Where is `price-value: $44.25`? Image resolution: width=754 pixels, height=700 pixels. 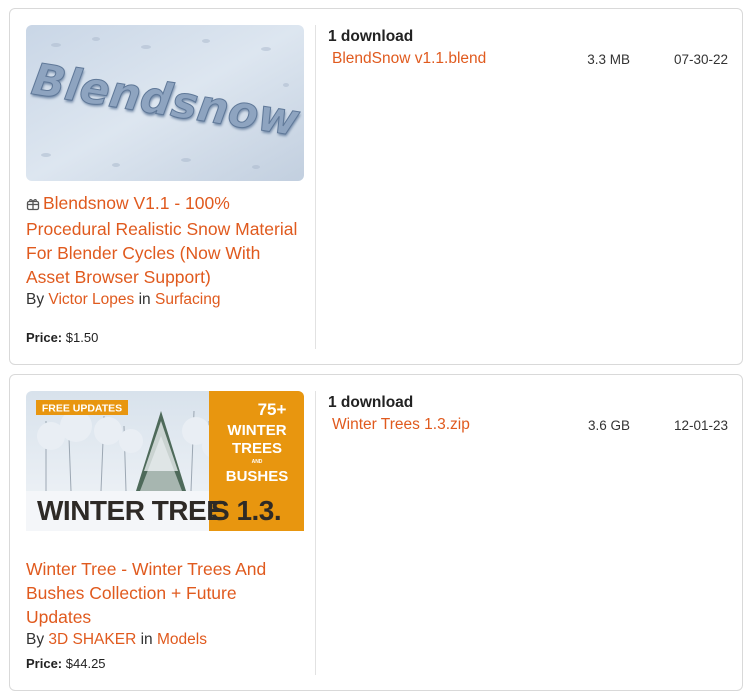
price-value: $44.25 is located at coordinates (85, 663).